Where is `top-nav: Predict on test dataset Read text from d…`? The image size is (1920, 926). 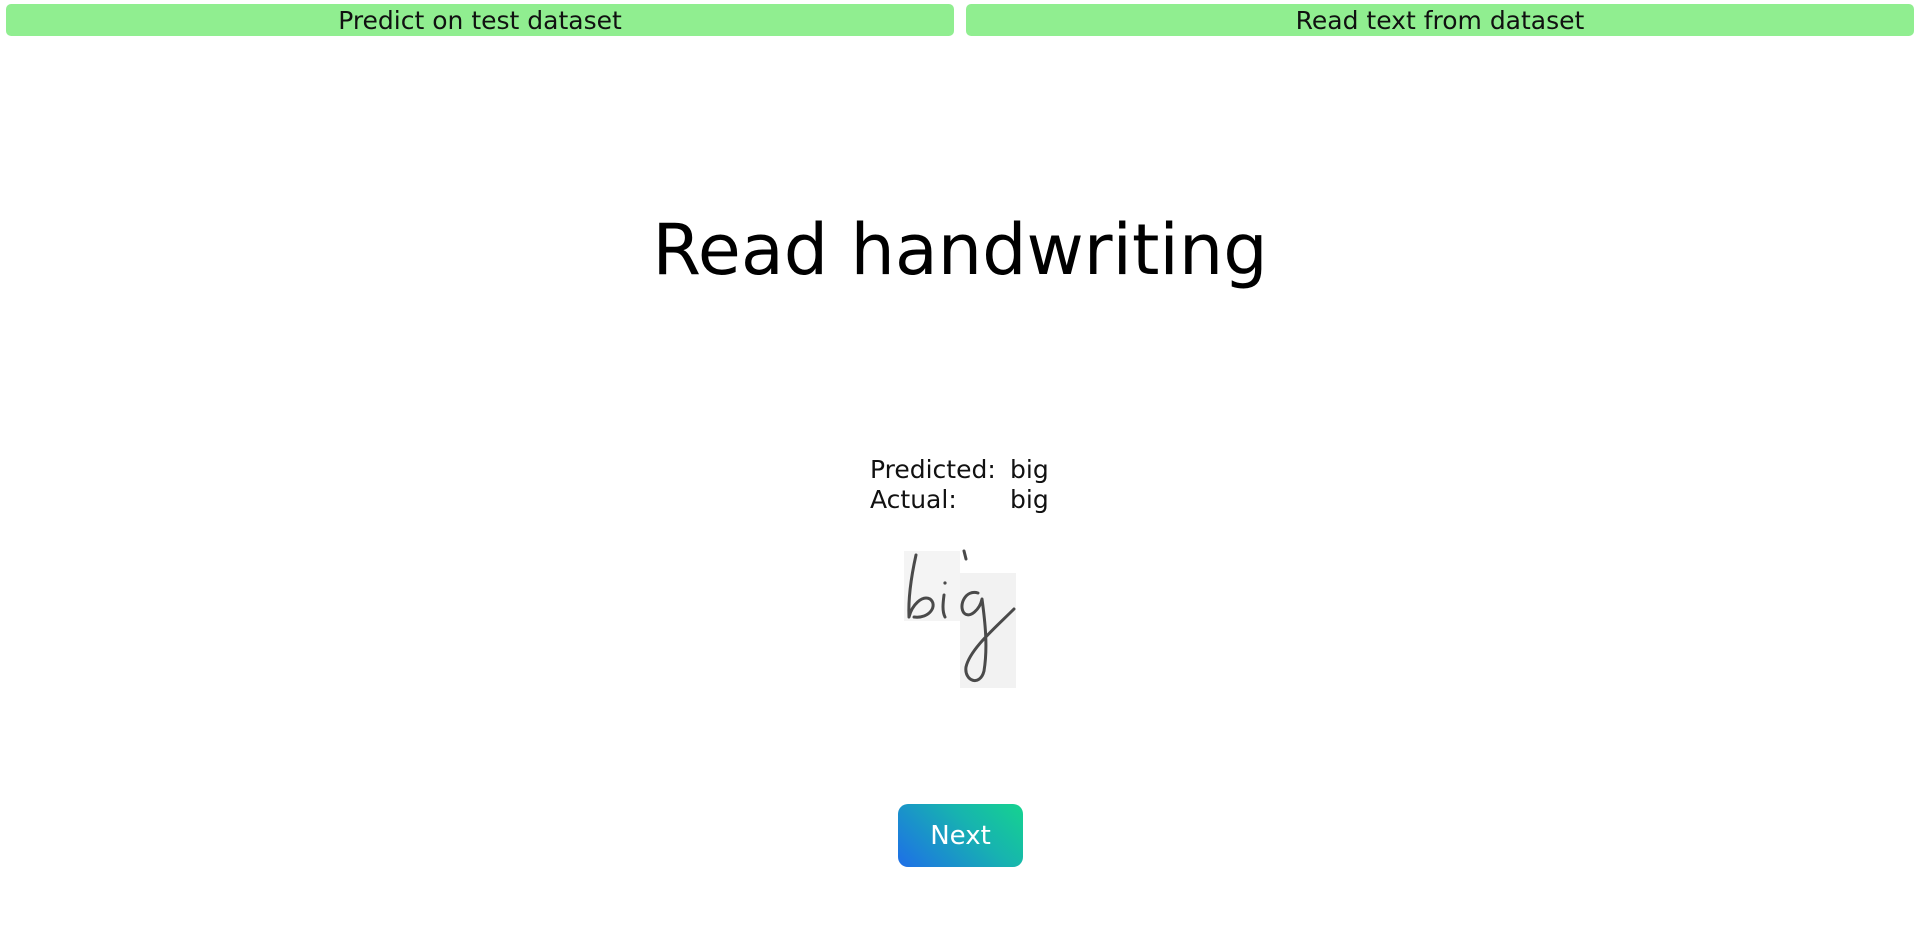
top-nav: Predict on test dataset Read text from d… is located at coordinates (960, 20).